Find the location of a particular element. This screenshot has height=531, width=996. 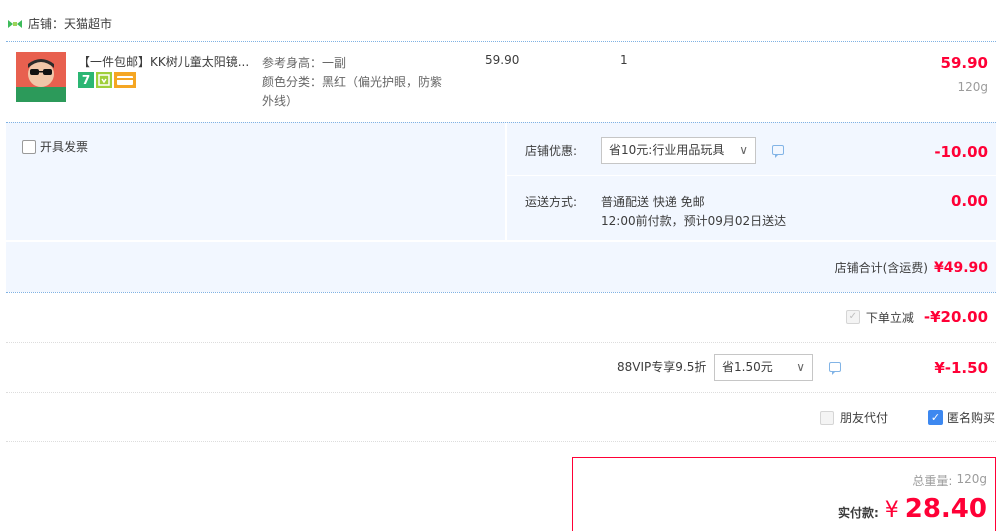

total-weight-label: 总重量: is located at coordinates (932, 481).